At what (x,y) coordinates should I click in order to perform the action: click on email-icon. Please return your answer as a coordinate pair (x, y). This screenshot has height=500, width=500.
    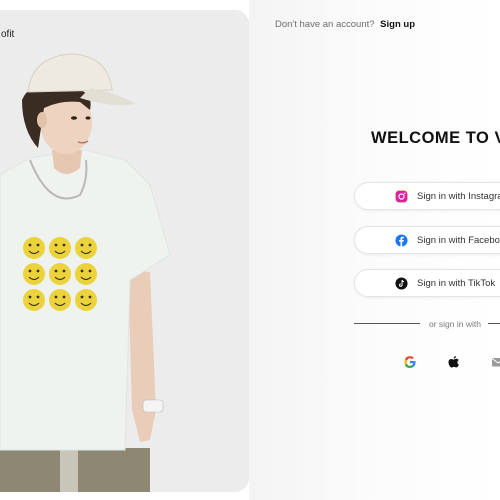
    Looking at the image, I should click on (495, 362).